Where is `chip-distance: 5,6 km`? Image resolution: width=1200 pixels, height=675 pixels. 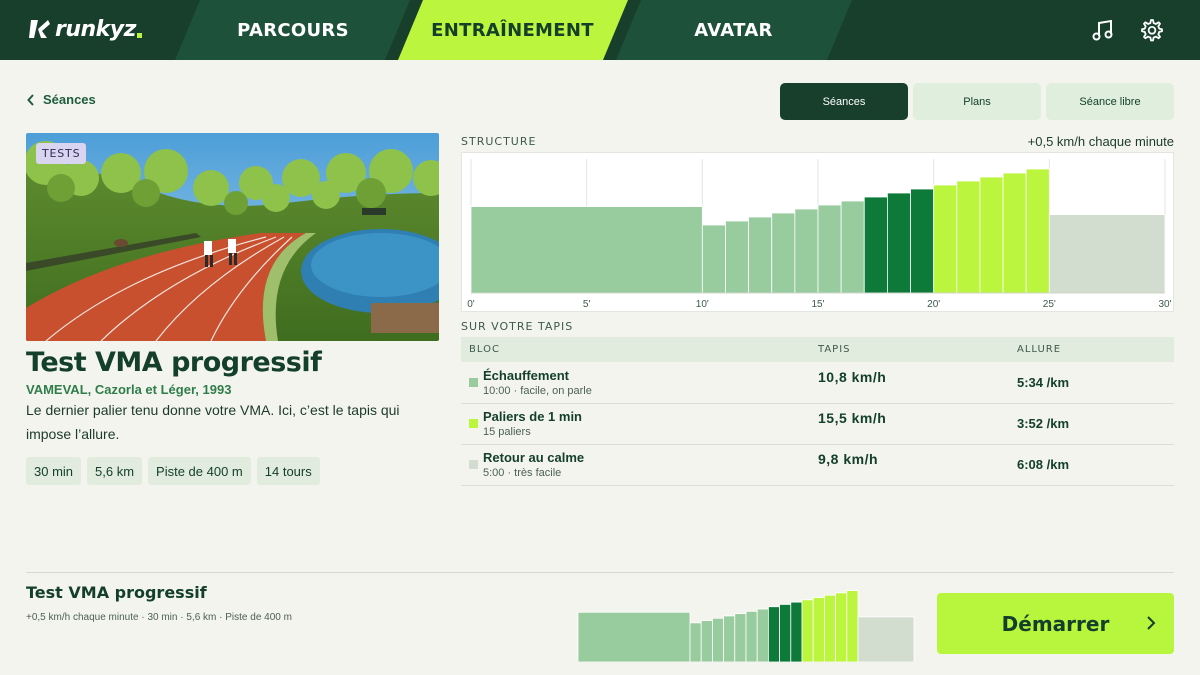
chip-distance: 5,6 km is located at coordinates (115, 471).